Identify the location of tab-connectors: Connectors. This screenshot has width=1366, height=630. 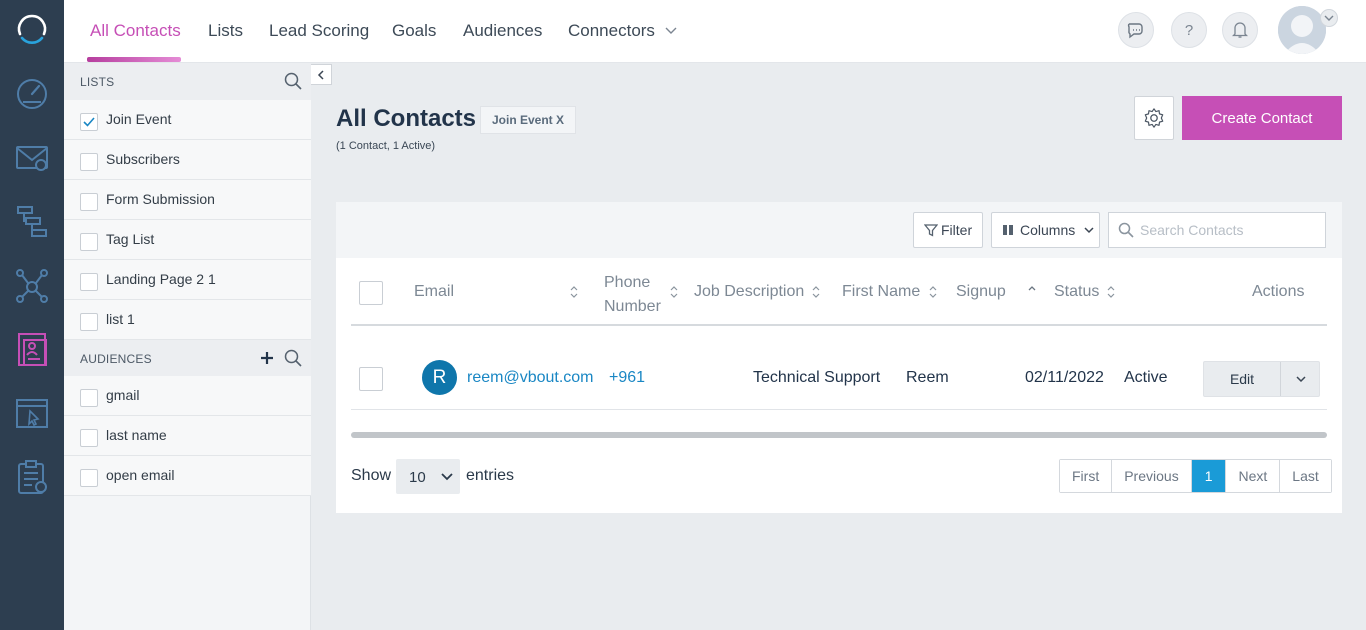
(611, 31).